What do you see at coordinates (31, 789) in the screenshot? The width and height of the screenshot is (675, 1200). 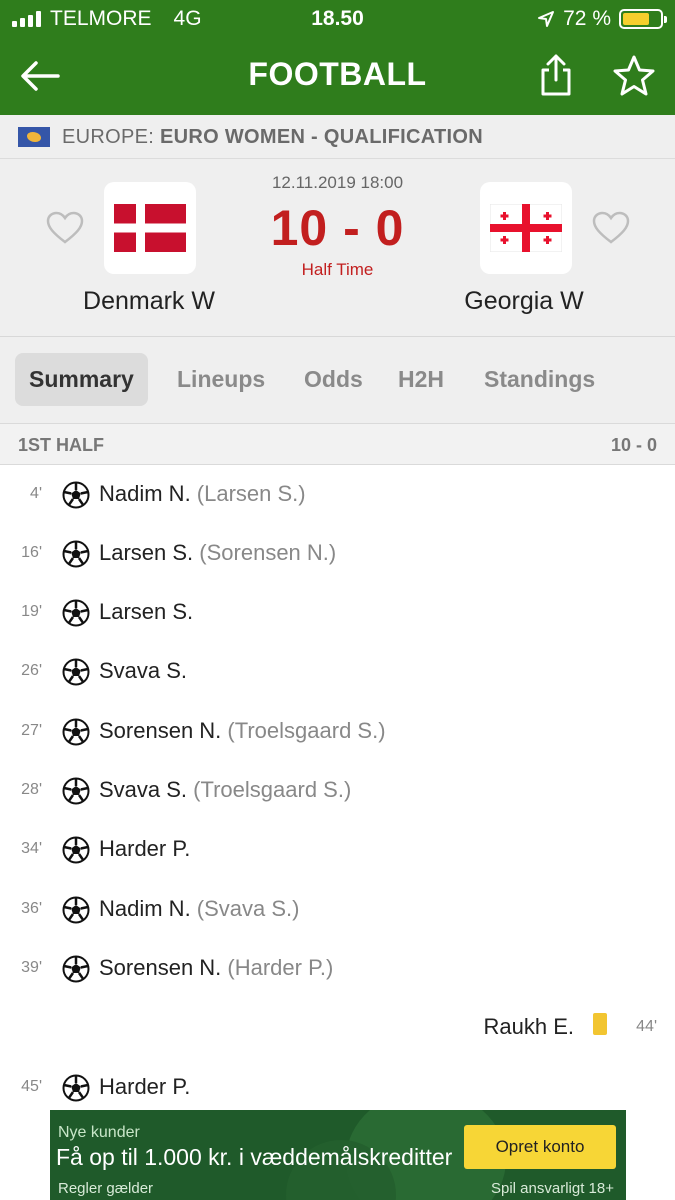 I see `event-minute: 28'` at bounding box center [31, 789].